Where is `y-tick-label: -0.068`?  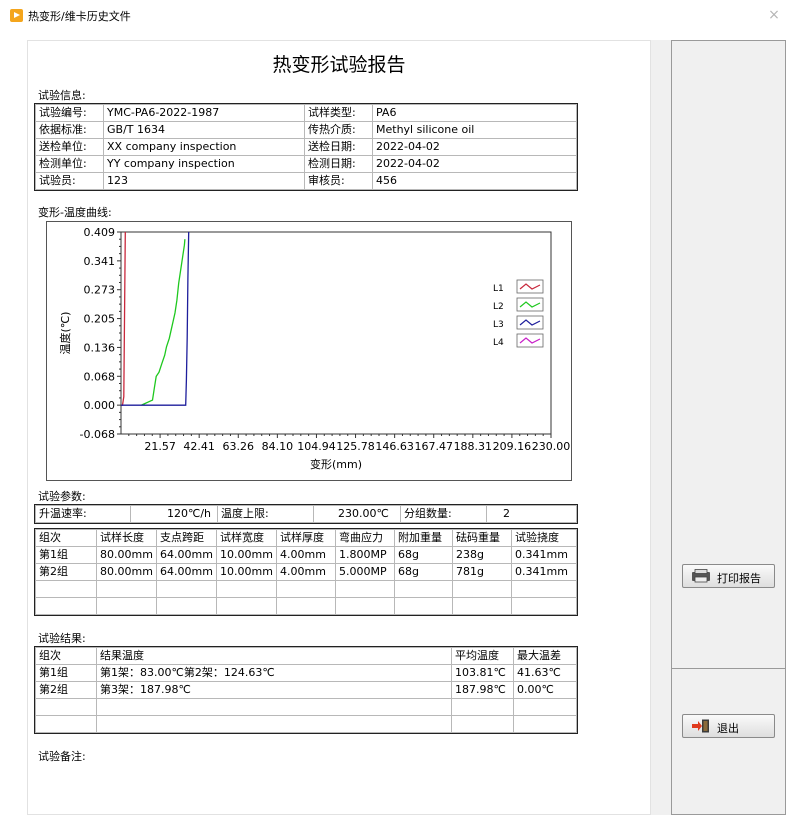 y-tick-label: -0.068 is located at coordinates (97, 434).